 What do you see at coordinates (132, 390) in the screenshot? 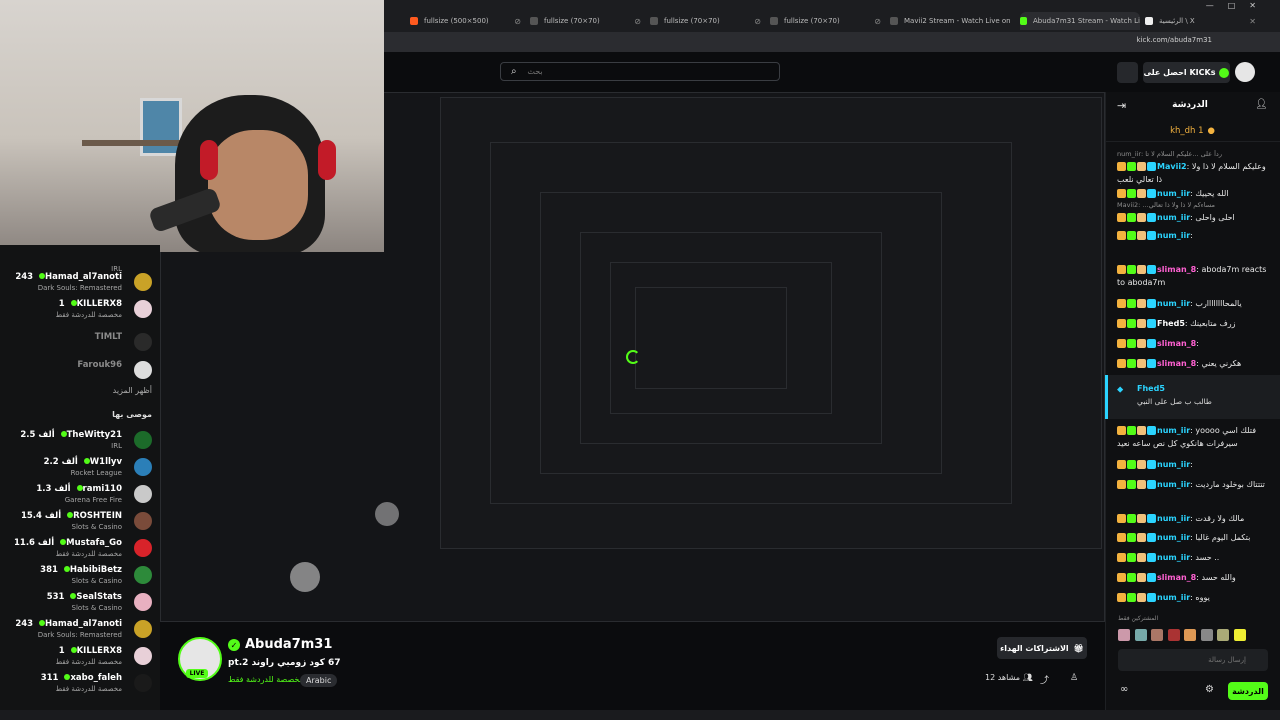
I see `show-more-link: أظهر المزيد` at bounding box center [132, 390].